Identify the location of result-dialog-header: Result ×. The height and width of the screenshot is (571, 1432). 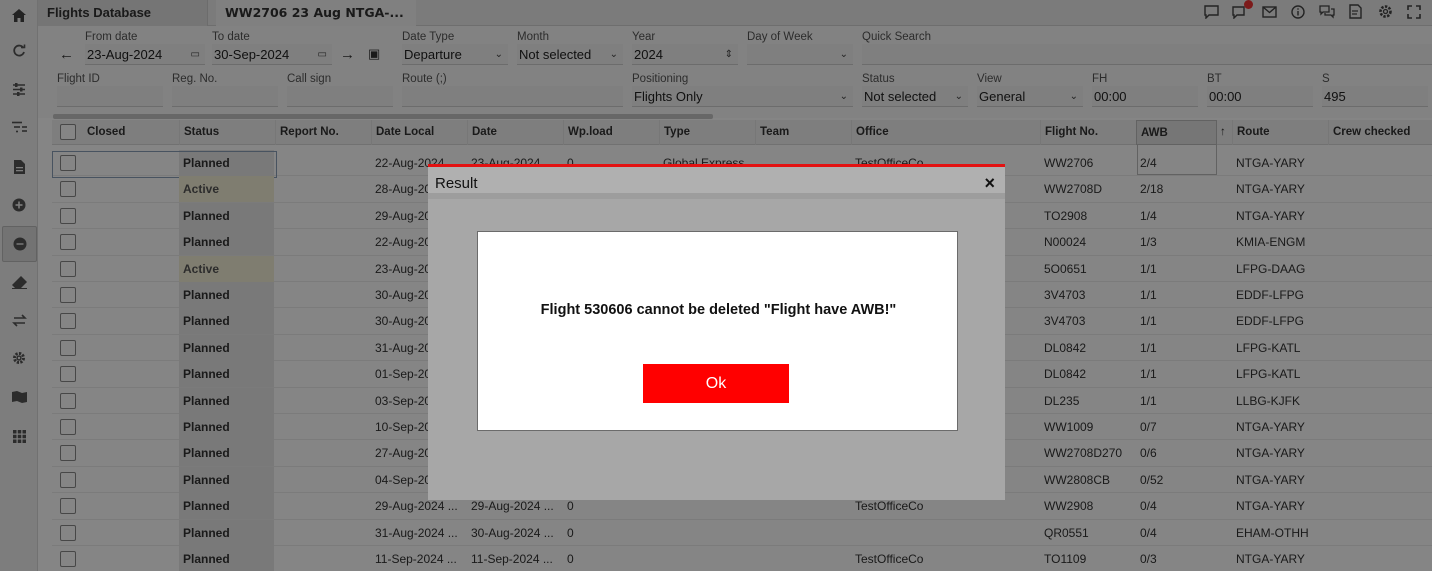
(716, 183).